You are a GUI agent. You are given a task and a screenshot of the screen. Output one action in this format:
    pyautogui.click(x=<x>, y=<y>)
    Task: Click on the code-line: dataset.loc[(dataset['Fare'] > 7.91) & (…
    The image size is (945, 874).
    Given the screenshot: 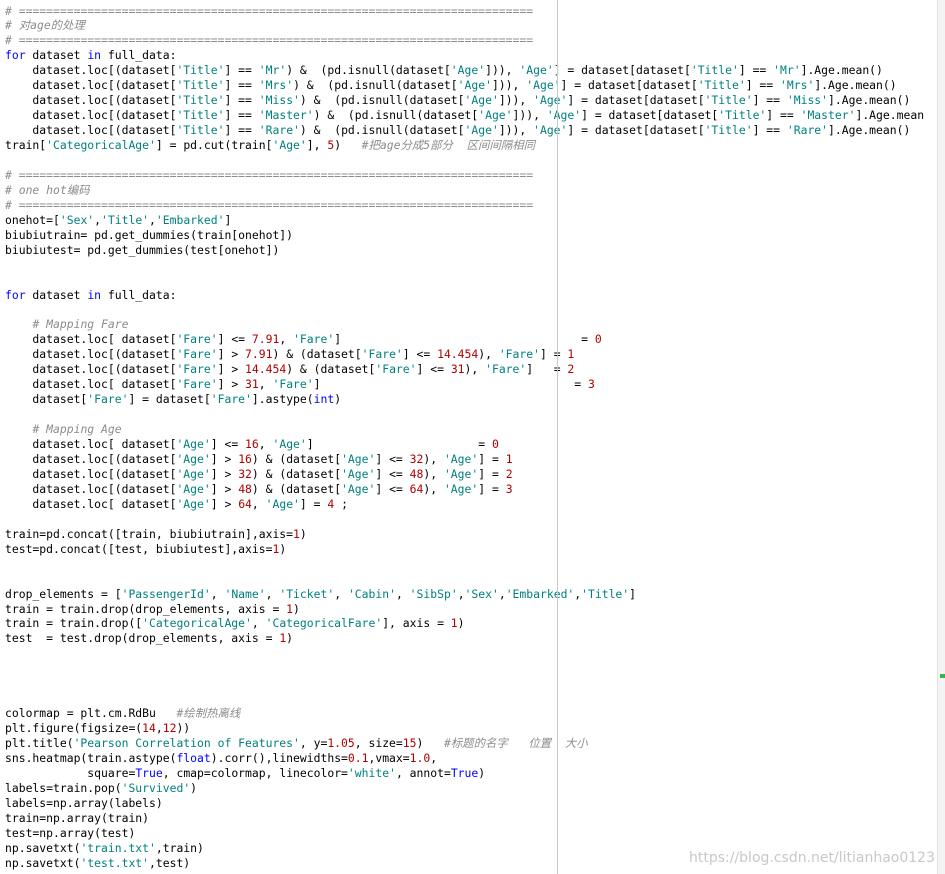 What is the action you would take?
    pyautogui.click(x=289, y=354)
    